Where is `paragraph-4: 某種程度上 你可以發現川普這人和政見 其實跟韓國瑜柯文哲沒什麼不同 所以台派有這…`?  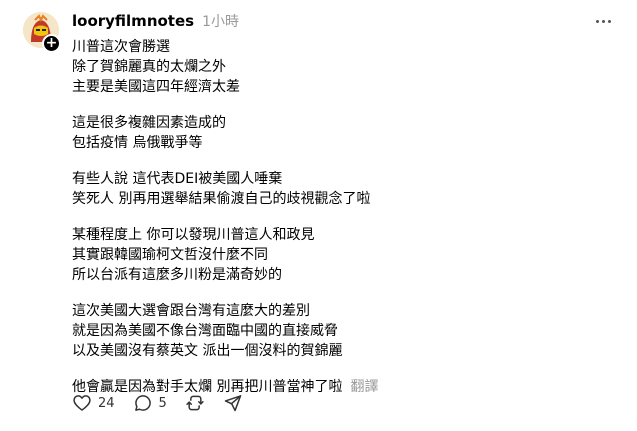
paragraph-4: 某種程度上 你可以發現川普這人和政見 其實跟韓國瑜柯文哲沒什麼不同 所以台派有這… is located at coordinates (344, 255).